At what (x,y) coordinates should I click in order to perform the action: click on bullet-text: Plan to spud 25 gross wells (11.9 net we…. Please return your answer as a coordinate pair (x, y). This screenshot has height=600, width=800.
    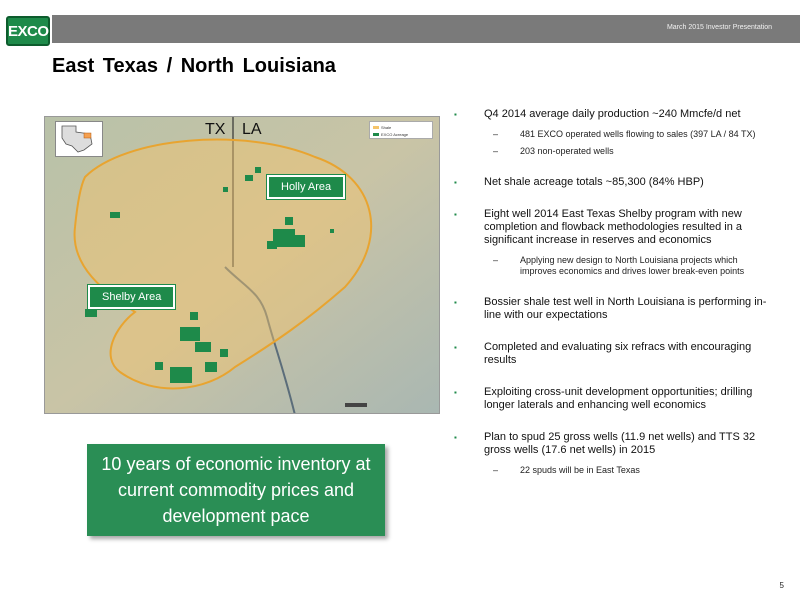
    Looking at the image, I should click on (620, 443).